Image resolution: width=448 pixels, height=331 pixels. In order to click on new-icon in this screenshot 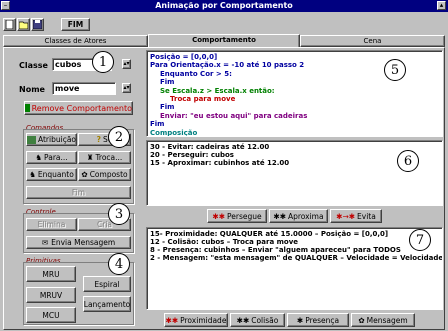, I will do `click(9, 24)`.